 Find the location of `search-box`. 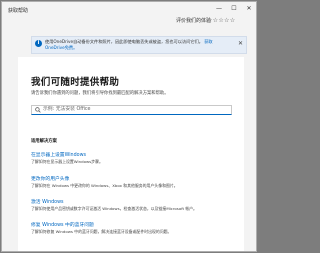

search-box is located at coordinates (131, 110).